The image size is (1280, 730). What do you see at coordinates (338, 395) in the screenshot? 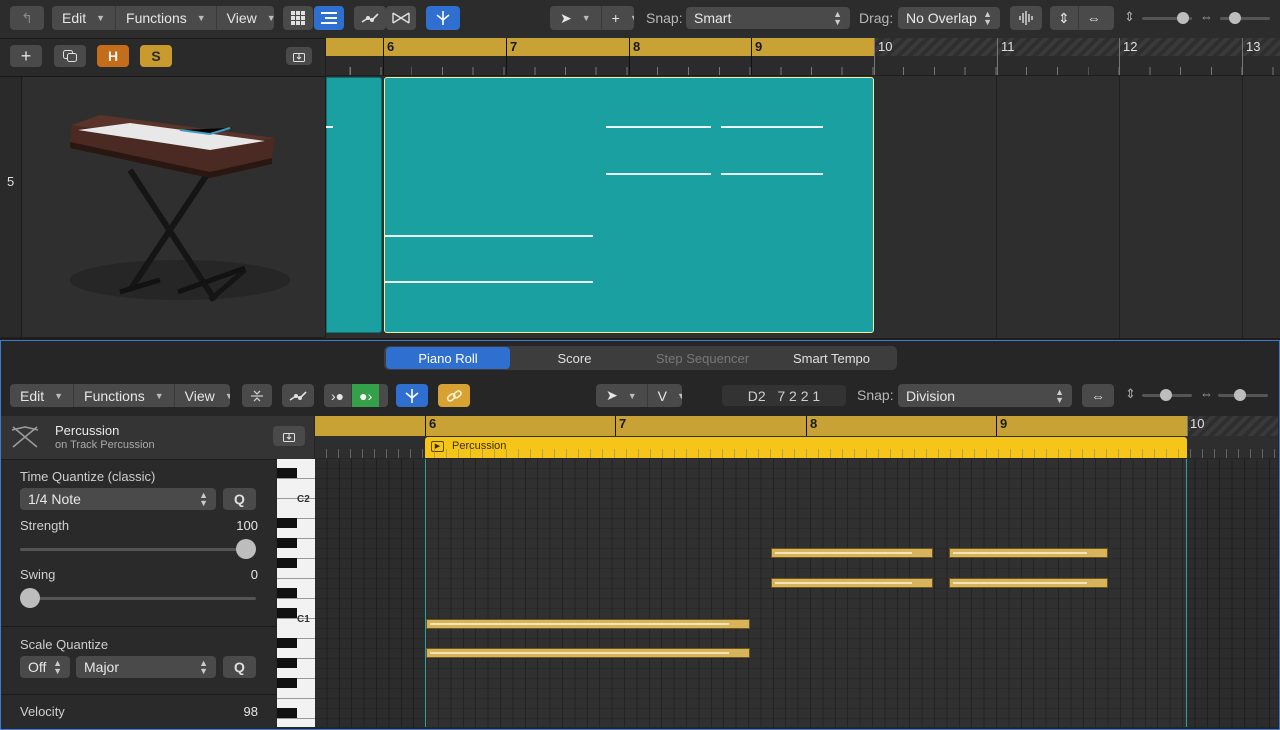
I see `midi-in-button: ›●` at bounding box center [338, 395].